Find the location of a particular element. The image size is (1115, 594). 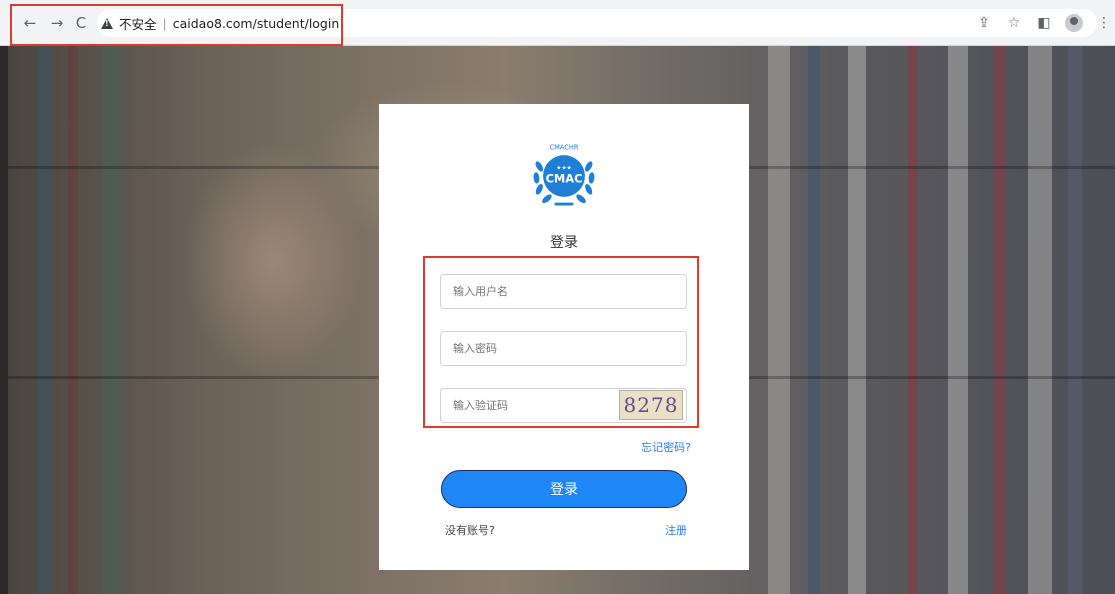

side-panel-icon: ◧ is located at coordinates (1044, 23).